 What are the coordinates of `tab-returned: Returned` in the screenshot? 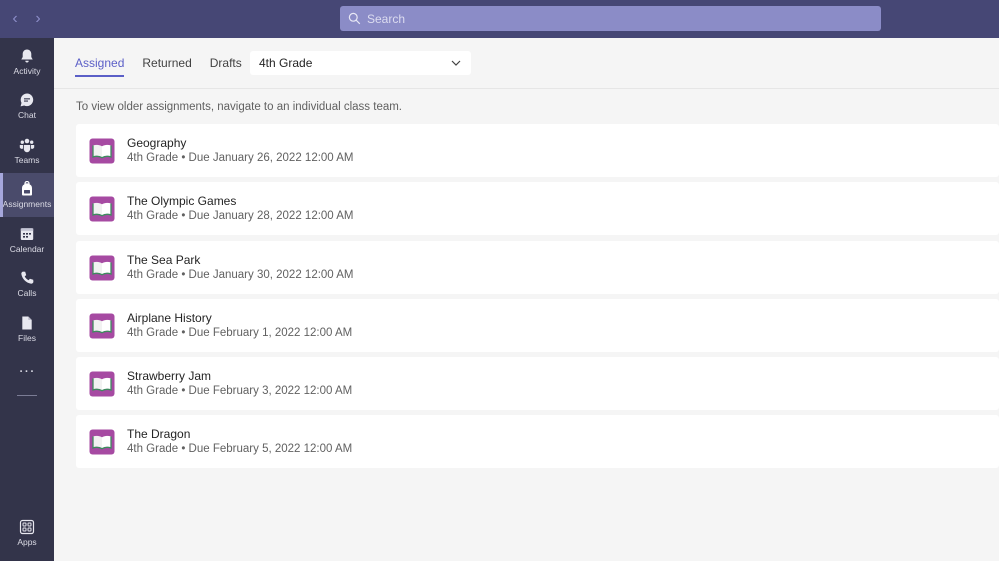 It's located at (166, 63).